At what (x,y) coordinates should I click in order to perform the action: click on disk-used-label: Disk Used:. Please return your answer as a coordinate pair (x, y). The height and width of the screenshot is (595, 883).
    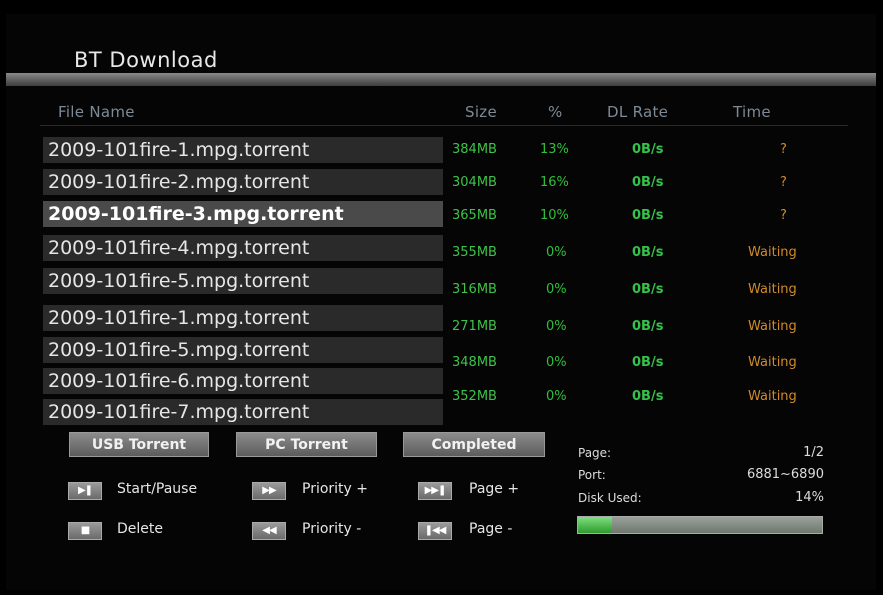
    Looking at the image, I should click on (610, 498).